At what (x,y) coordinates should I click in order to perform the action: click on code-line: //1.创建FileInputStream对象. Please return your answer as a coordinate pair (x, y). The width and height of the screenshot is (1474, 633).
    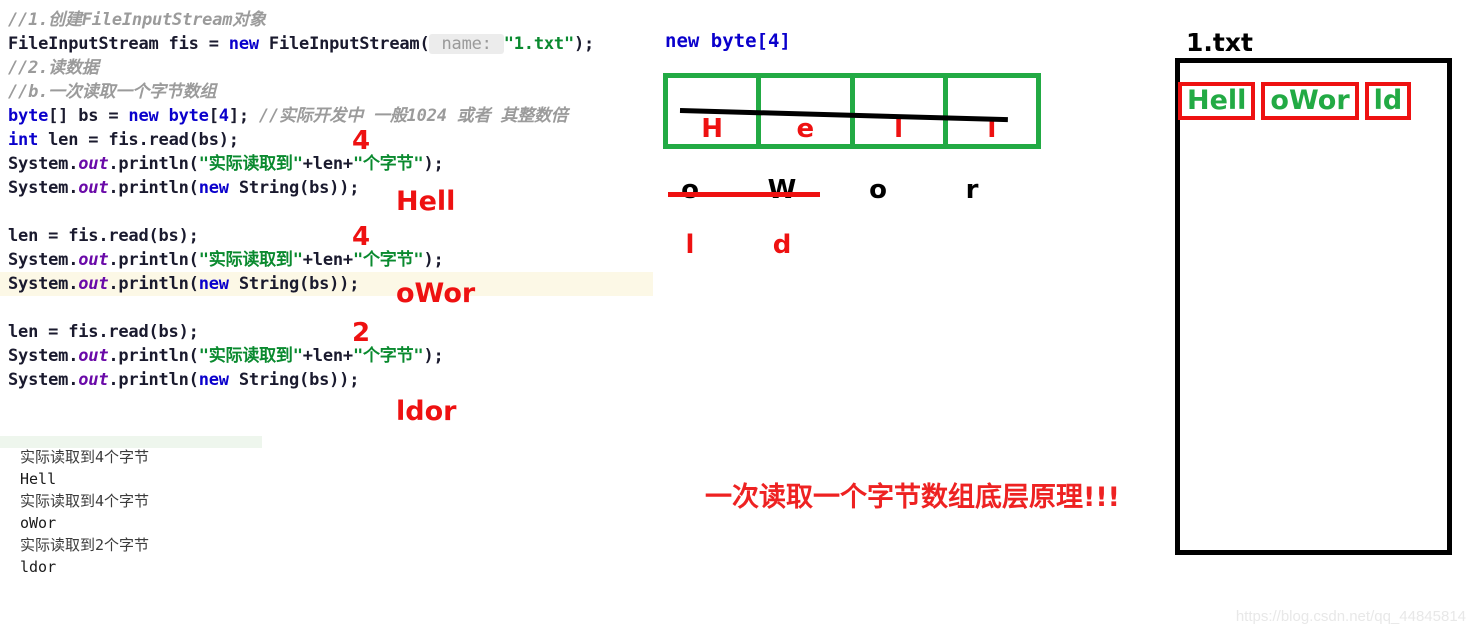
    Looking at the image, I should click on (137, 20).